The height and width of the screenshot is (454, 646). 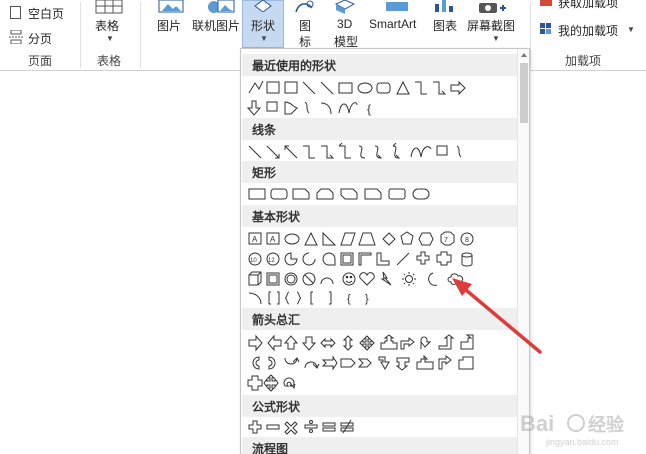 What do you see at coordinates (582, 442) in the screenshot?
I see `svg-text: jingyan.baidu.com` at bounding box center [582, 442].